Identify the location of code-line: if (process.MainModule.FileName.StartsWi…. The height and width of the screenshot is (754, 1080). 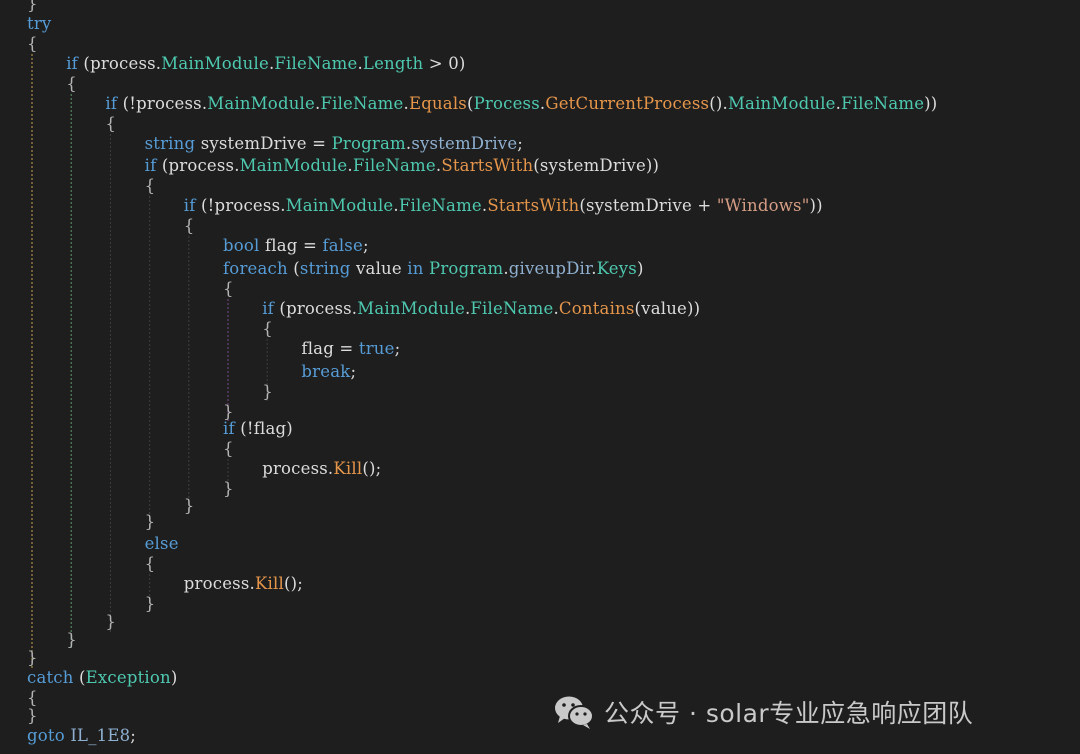
(402, 166).